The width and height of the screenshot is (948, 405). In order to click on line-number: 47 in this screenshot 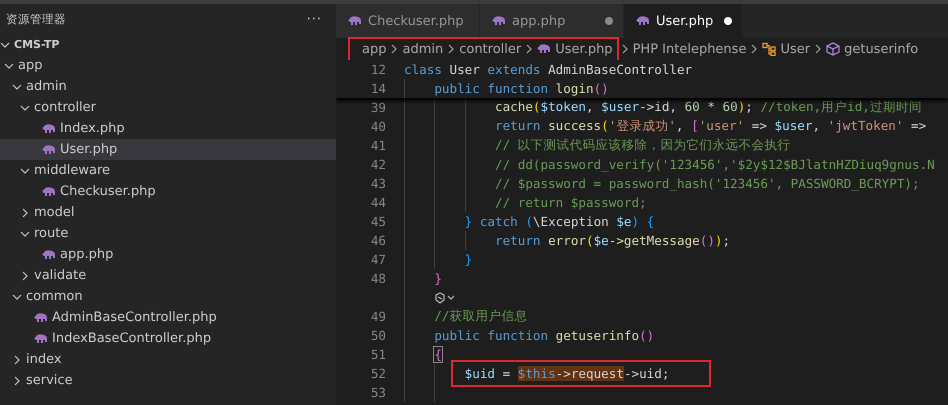, I will do `click(378, 259)`.